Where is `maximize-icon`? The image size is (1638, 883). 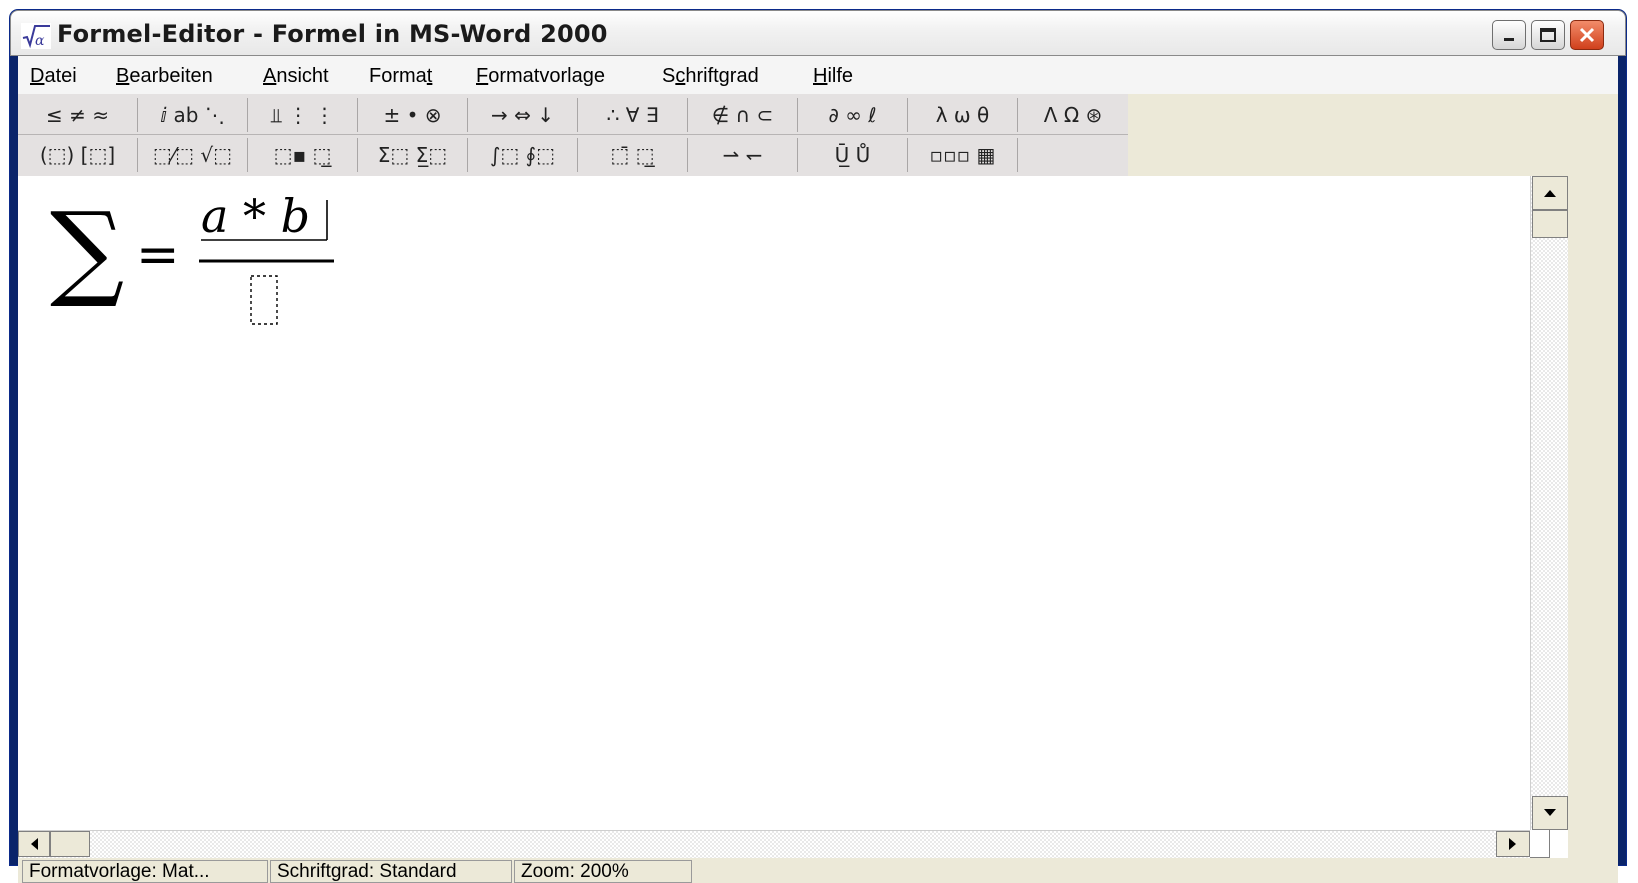 maximize-icon is located at coordinates (1548, 35).